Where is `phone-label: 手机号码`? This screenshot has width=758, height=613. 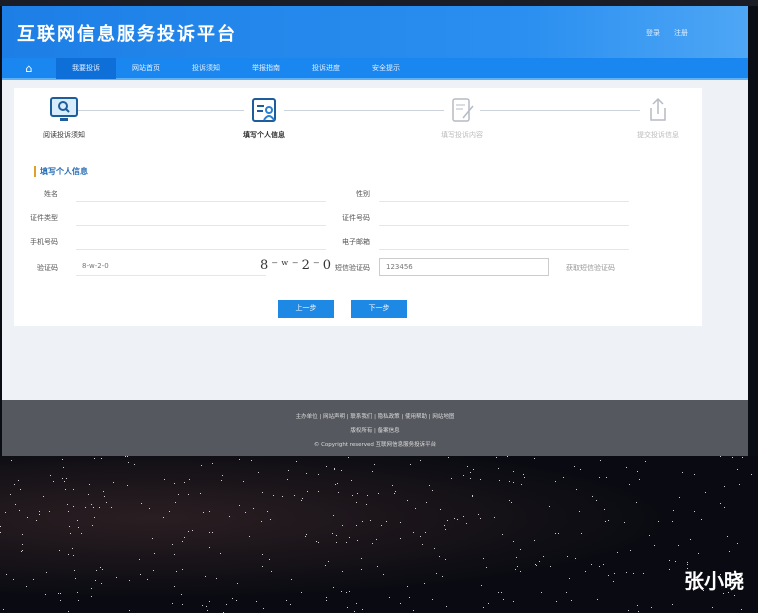 phone-label: 手机号码 is located at coordinates (44, 242).